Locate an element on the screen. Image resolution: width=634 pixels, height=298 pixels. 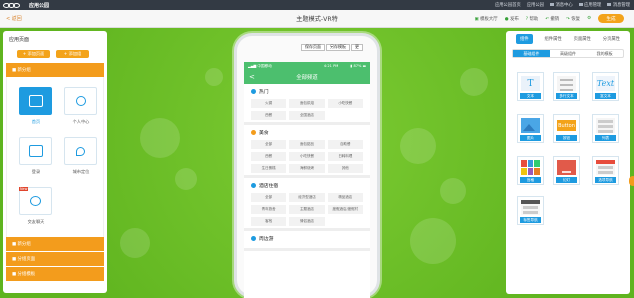
page-tiles: 首页 个人中心 登录 城市定位 New 交友聊天 is located at coordinates (55, 157).